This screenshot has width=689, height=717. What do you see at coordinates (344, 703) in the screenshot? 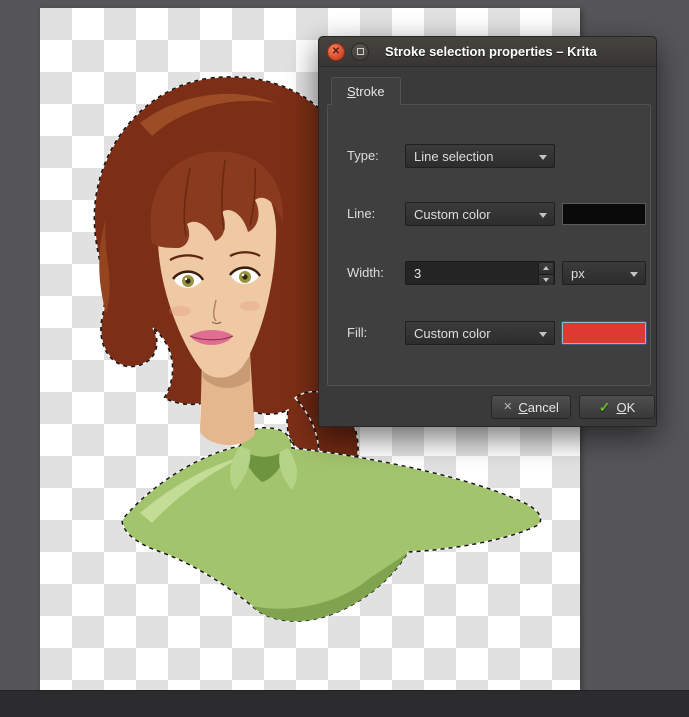
I see `status-bar` at bounding box center [344, 703].